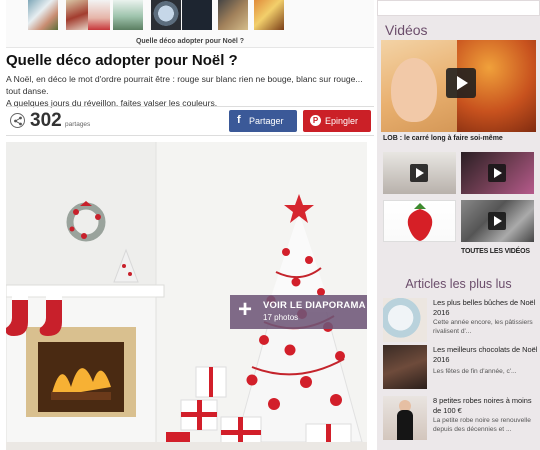 The width and height of the screenshot is (540, 450). What do you see at coordinates (414, 90) in the screenshot?
I see `video-thumbnail-face` at bounding box center [414, 90].